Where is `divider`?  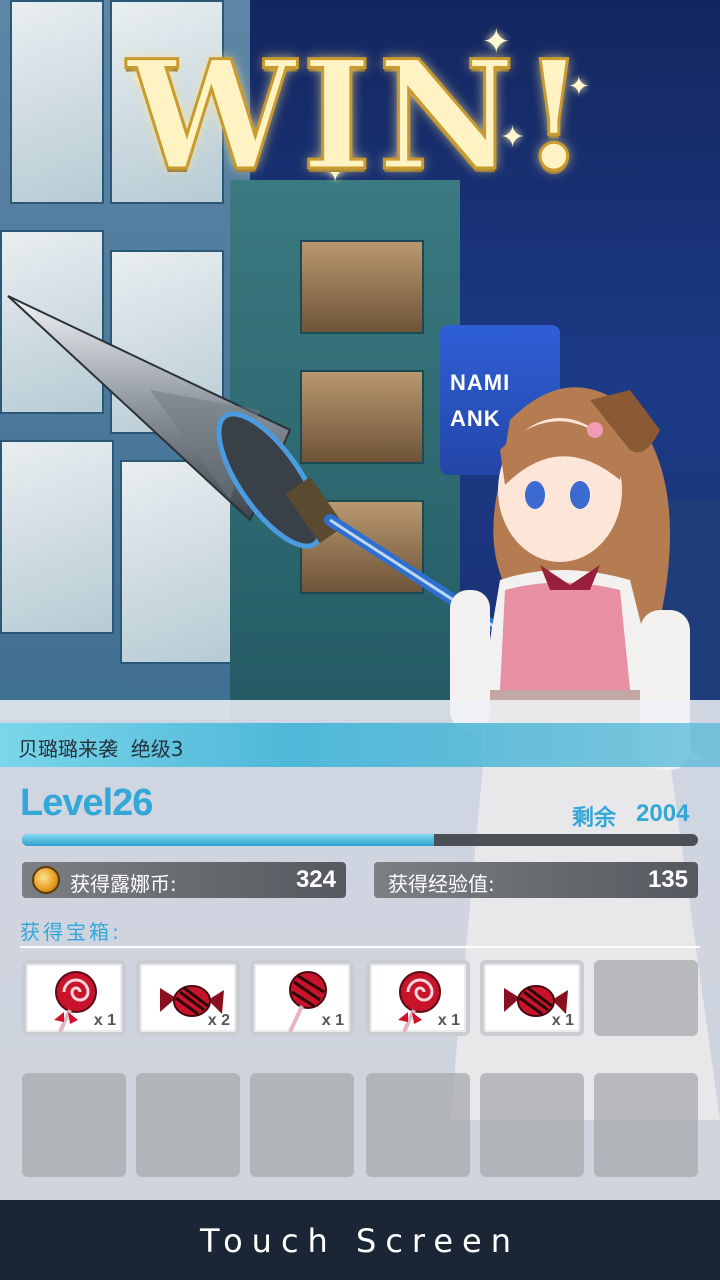
divider is located at coordinates (360, 947).